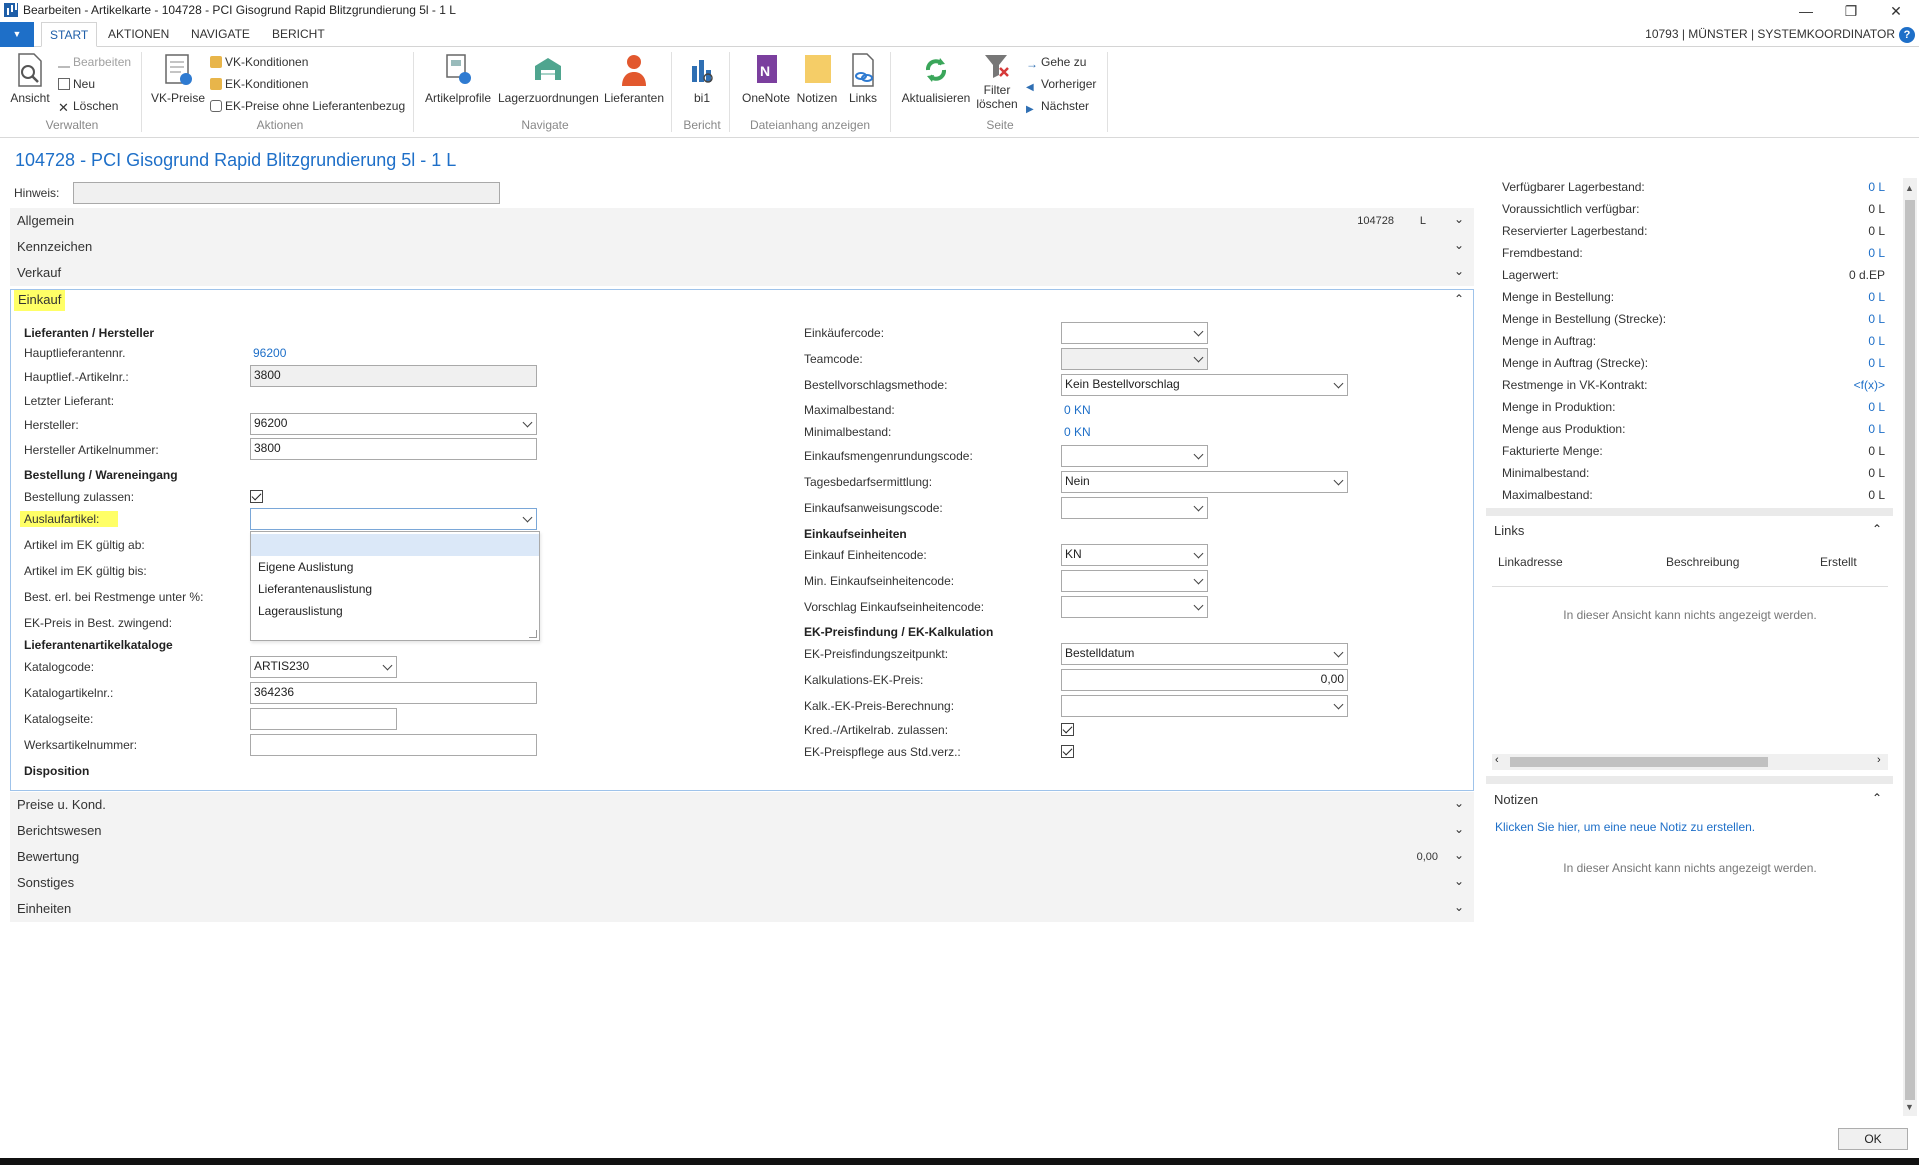 Image resolution: width=1919 pixels, height=1165 pixels. Describe the element at coordinates (1134, 456) in the screenshot. I see `einkaufsmengenrundungscode-select` at that location.